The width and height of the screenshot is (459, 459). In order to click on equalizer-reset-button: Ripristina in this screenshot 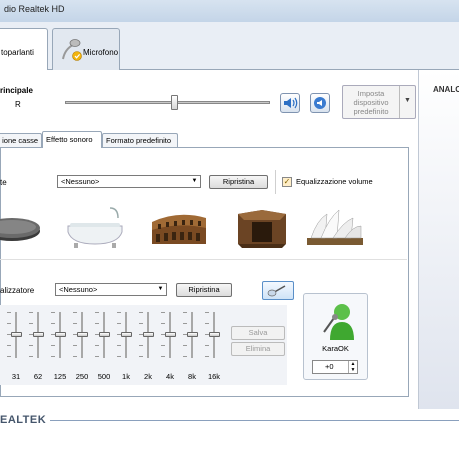, I will do `click(204, 290)`.